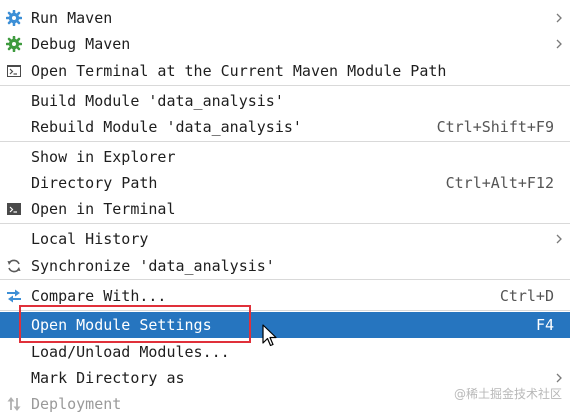 Image resolution: width=570 pixels, height=414 pixels. Describe the element at coordinates (526, 296) in the screenshot. I see `menu-item-shortcut: Ctrl+D` at that location.